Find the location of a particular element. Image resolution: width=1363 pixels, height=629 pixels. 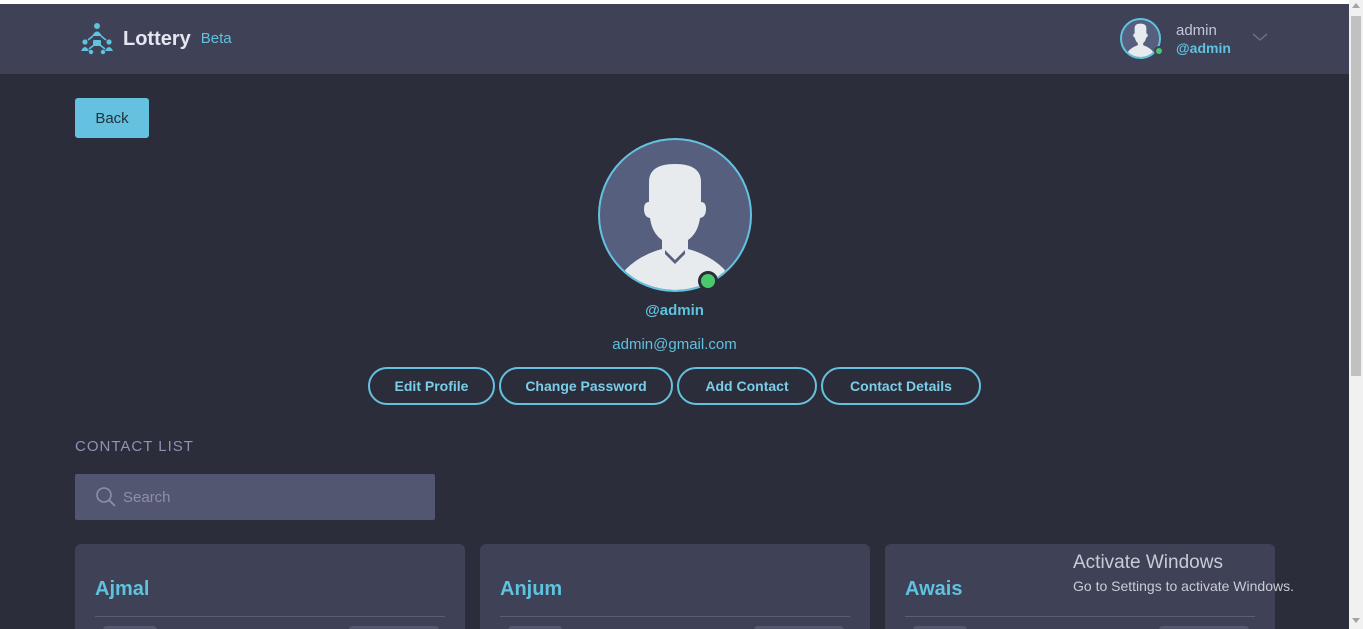

profile-handle: @admin is located at coordinates (674, 310).